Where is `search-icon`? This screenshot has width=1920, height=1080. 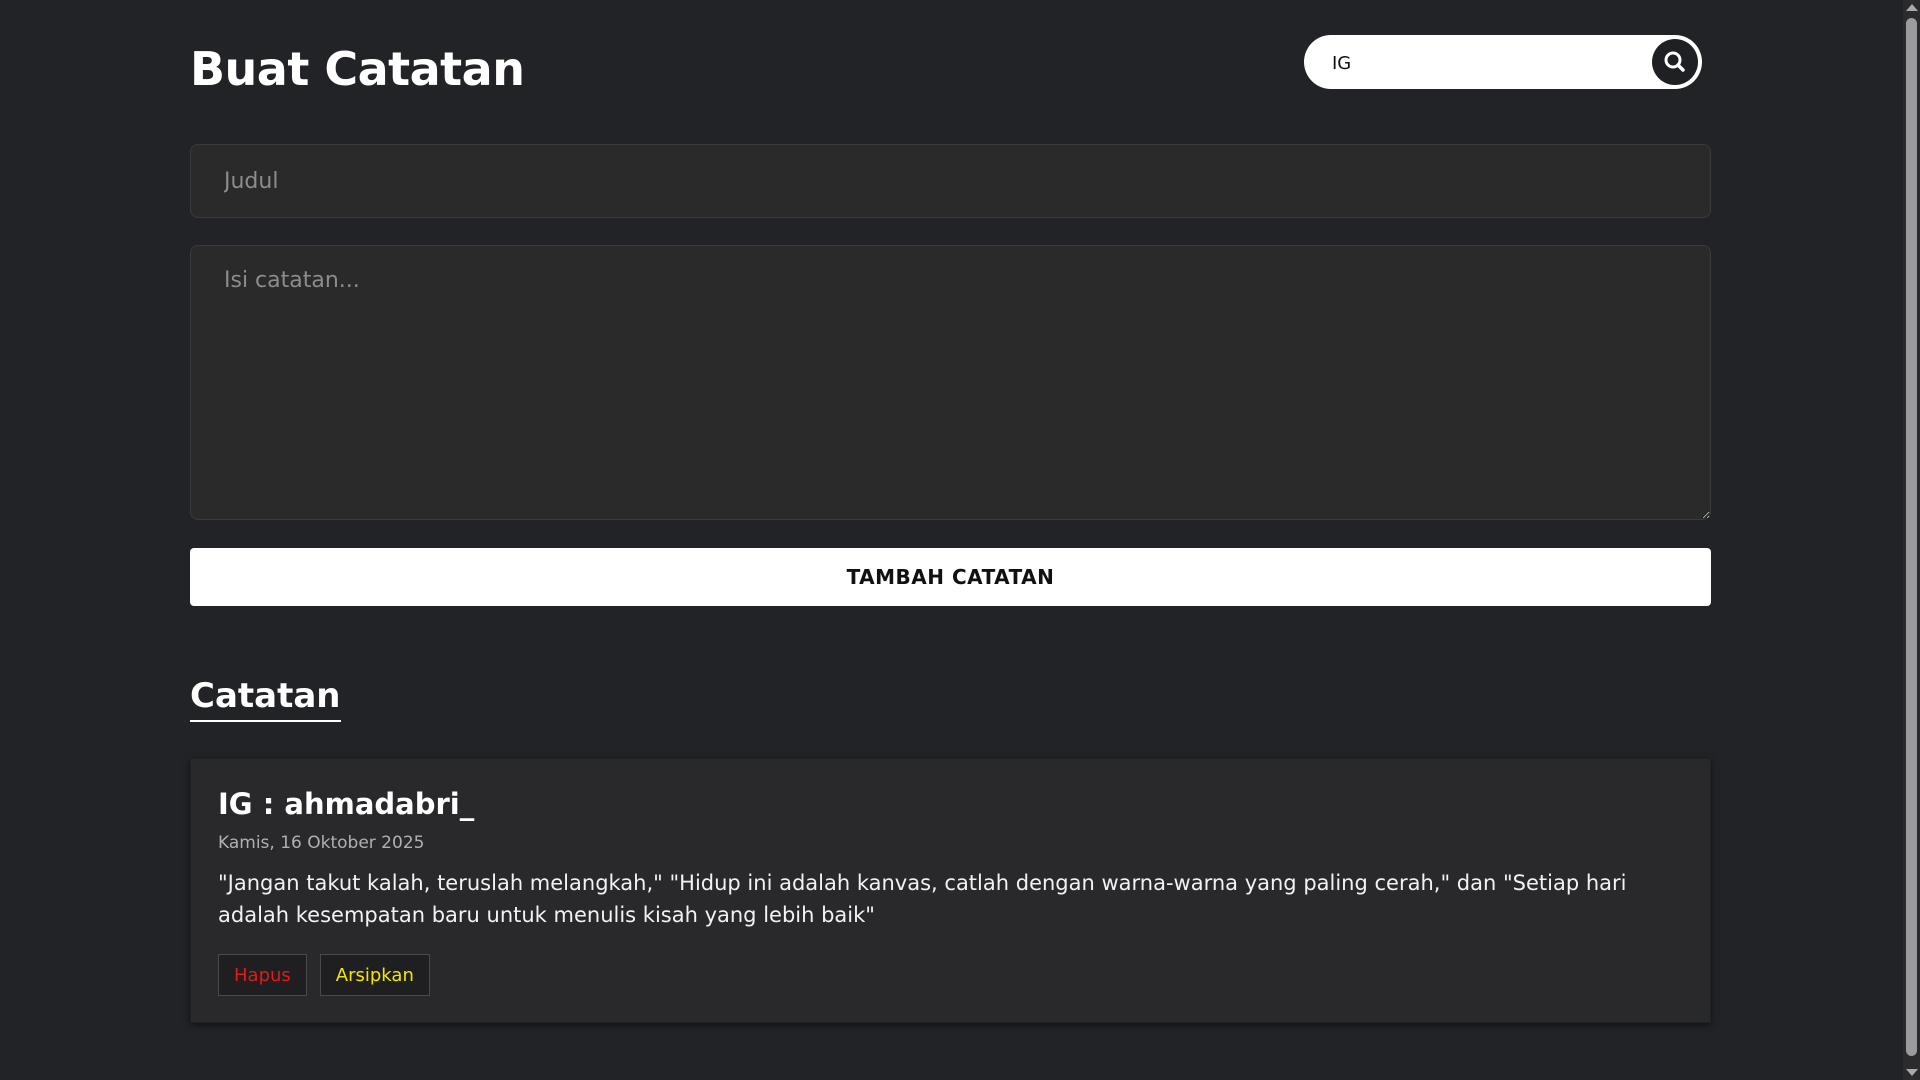
search-icon is located at coordinates (1674, 61).